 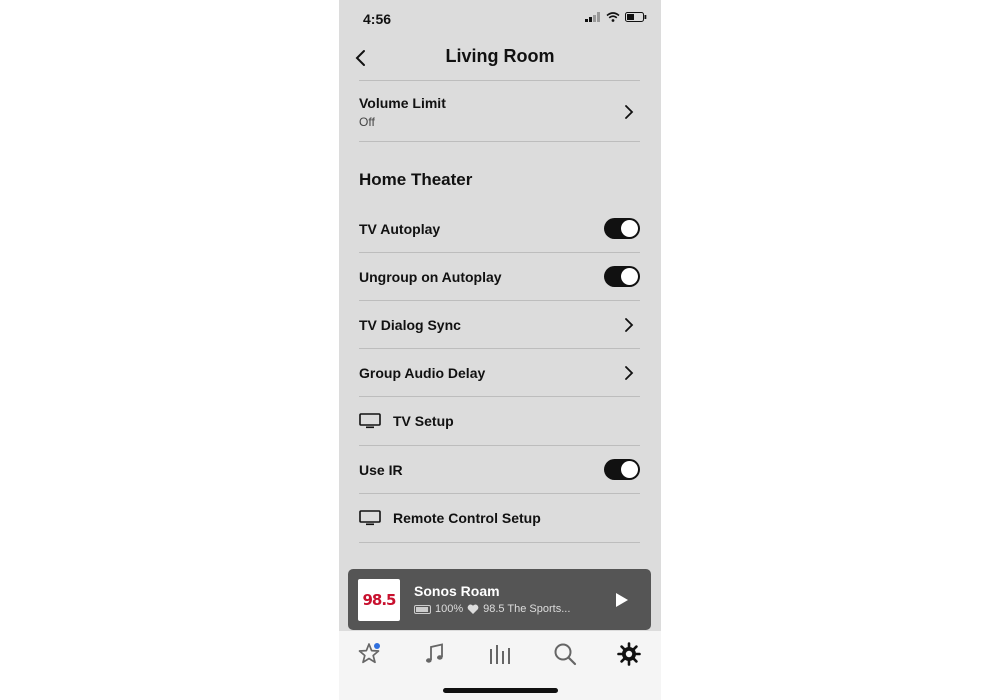 What do you see at coordinates (377, 19) in the screenshot?
I see `status-time: 4:56` at bounding box center [377, 19].